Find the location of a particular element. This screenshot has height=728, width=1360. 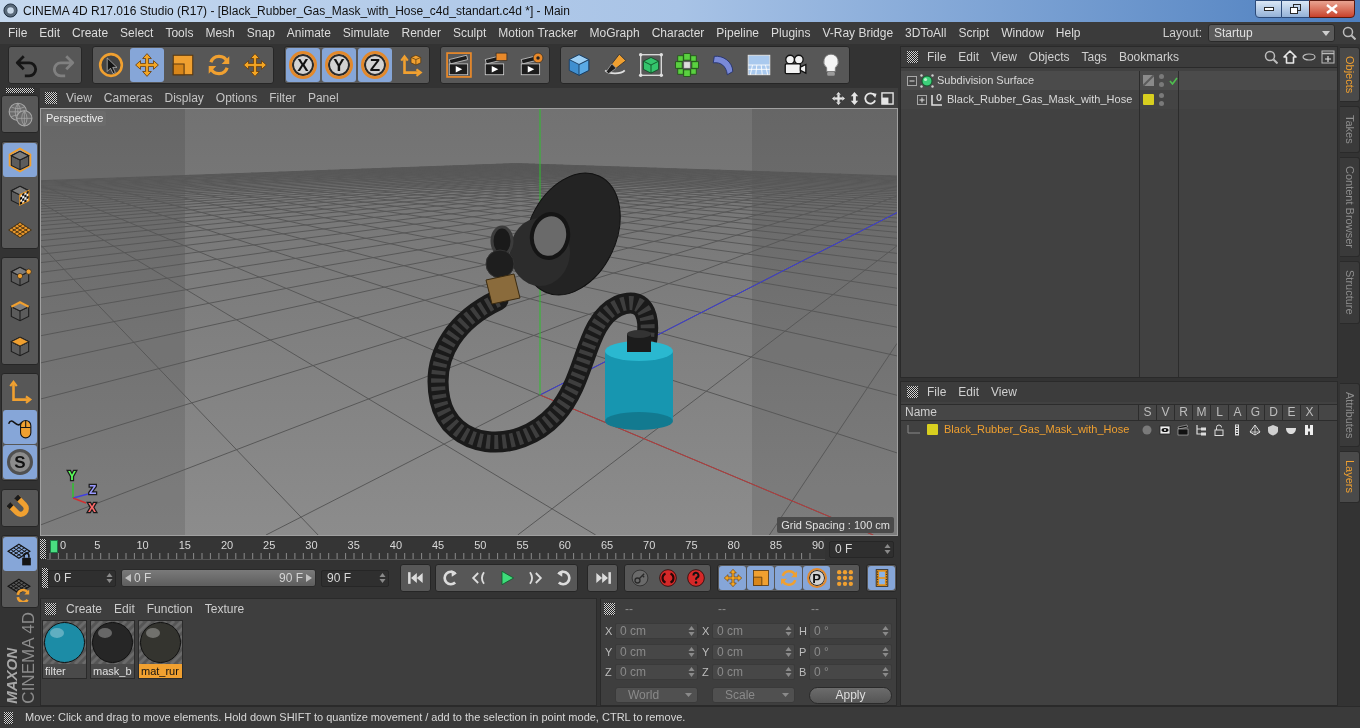

menu-item: Bookmarks is located at coordinates (1148, 57).